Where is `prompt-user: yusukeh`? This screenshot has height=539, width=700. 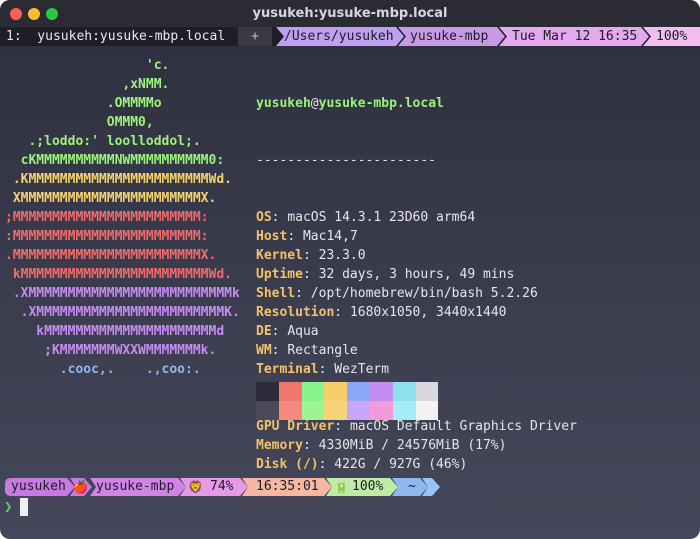 prompt-user: yusukeh is located at coordinates (40, 487).